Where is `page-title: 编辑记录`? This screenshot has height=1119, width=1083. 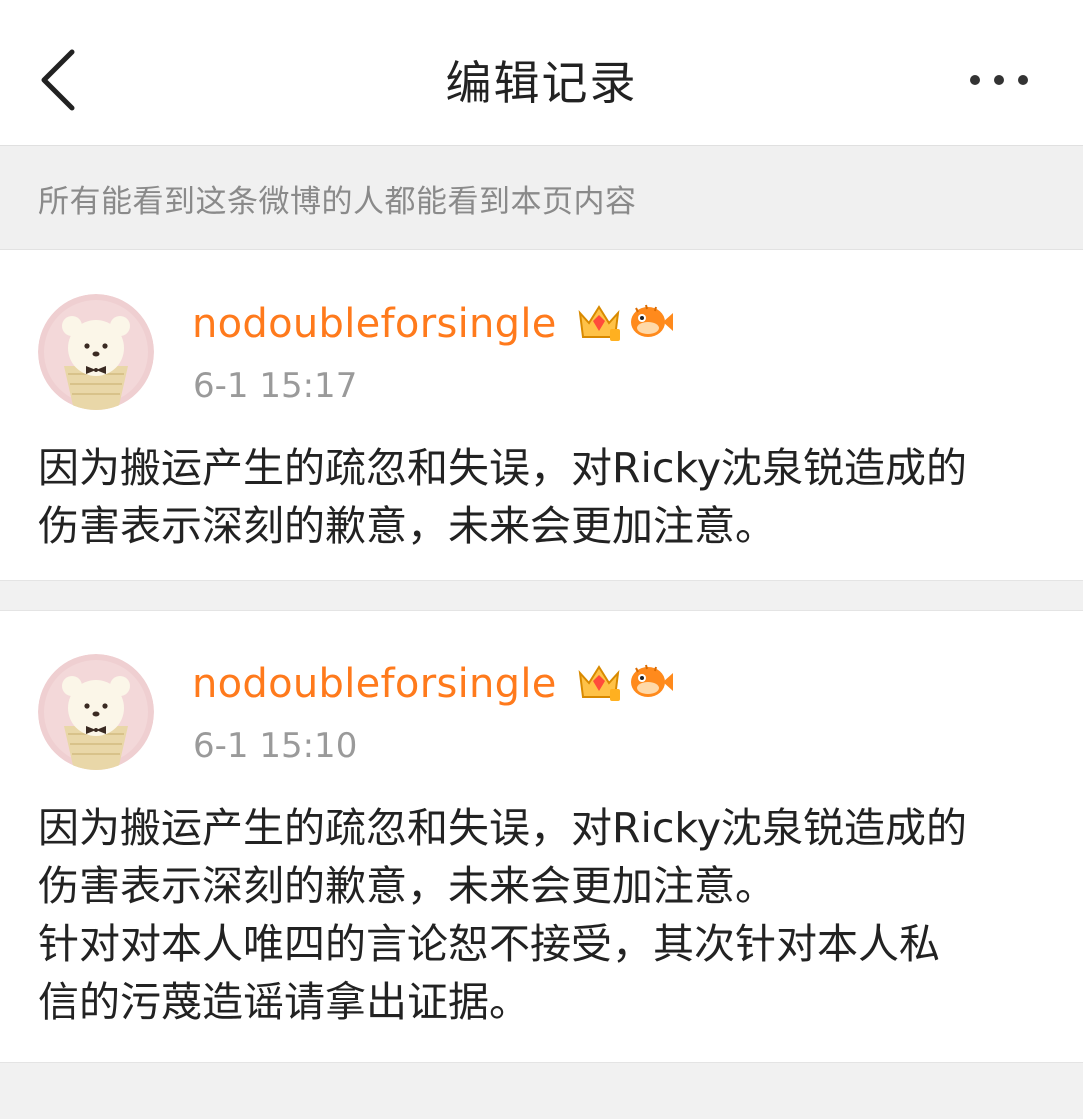 page-title: 编辑记录 is located at coordinates (541, 83).